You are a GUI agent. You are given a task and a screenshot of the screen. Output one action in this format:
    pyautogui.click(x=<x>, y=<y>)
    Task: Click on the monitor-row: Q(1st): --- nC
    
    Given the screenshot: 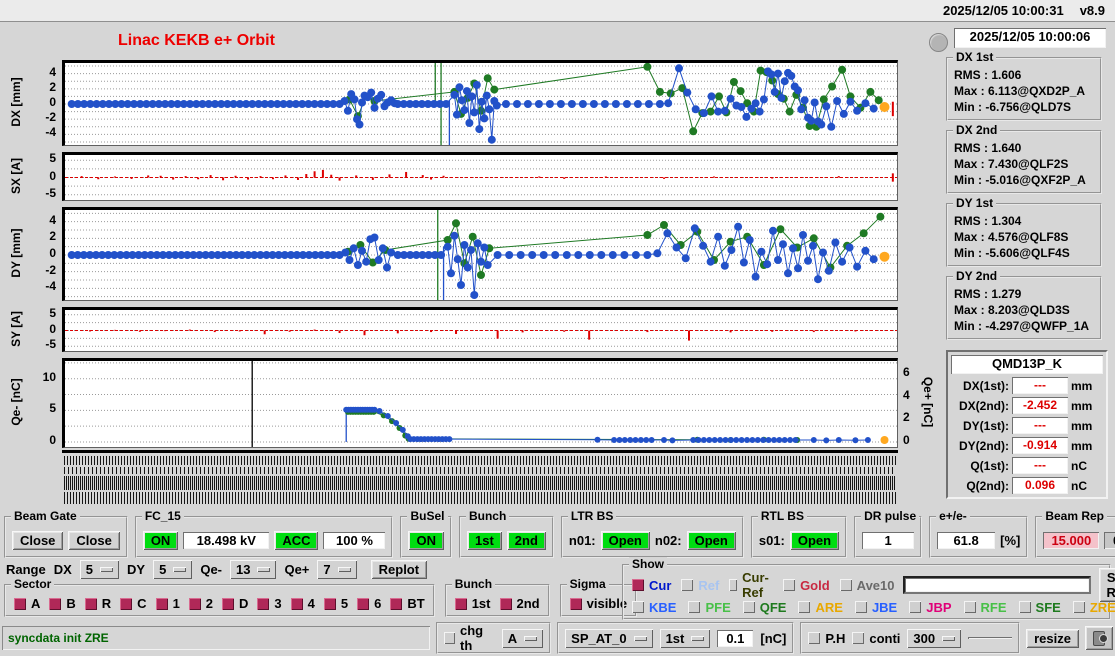 What is the action you would take?
    pyautogui.click(x=1027, y=465)
    